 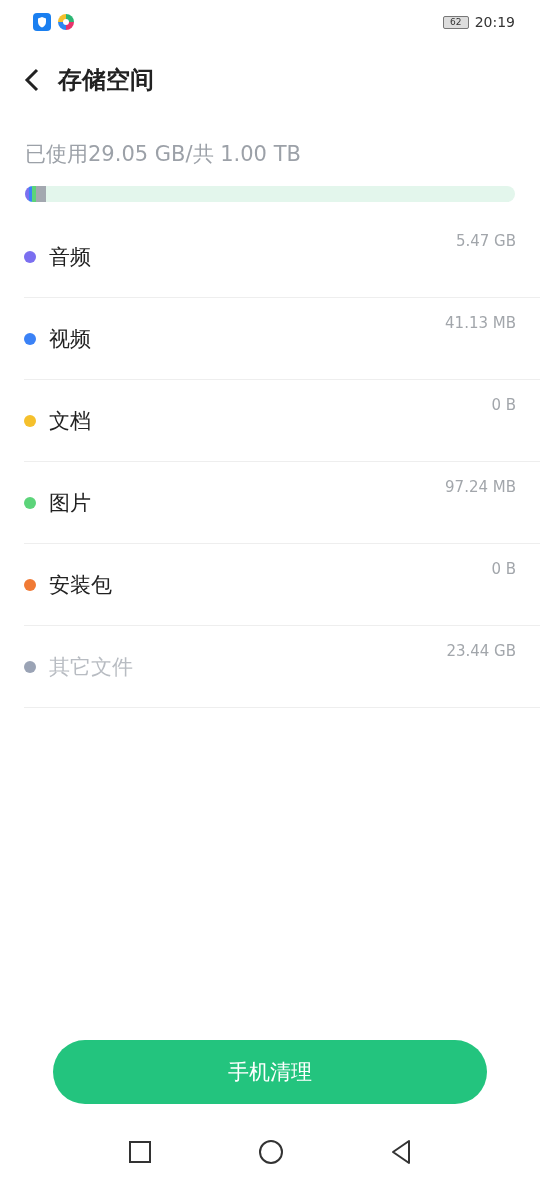 I want to click on category-name: 其它文件, so click(x=91, y=667).